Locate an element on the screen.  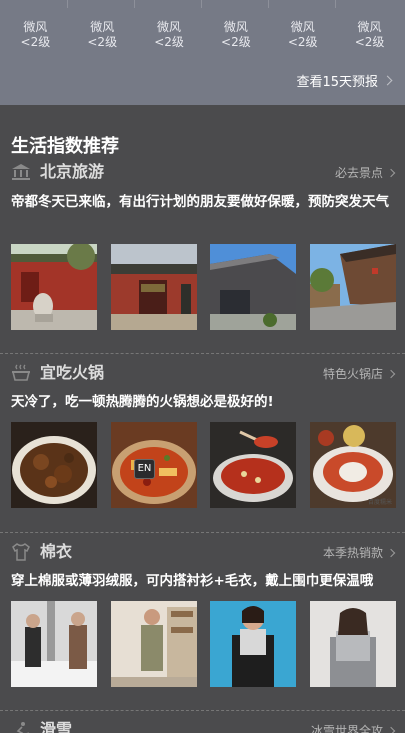
skier-icon is located at coordinates (22, 727).